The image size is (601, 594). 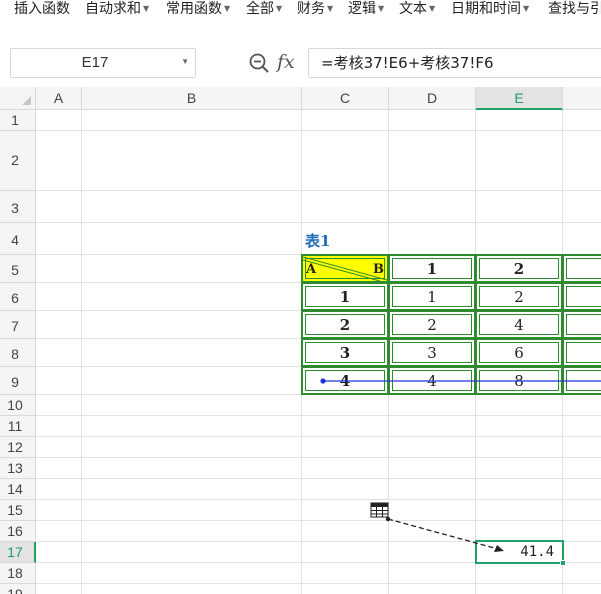 I want to click on table-col-header, so click(x=581, y=268).